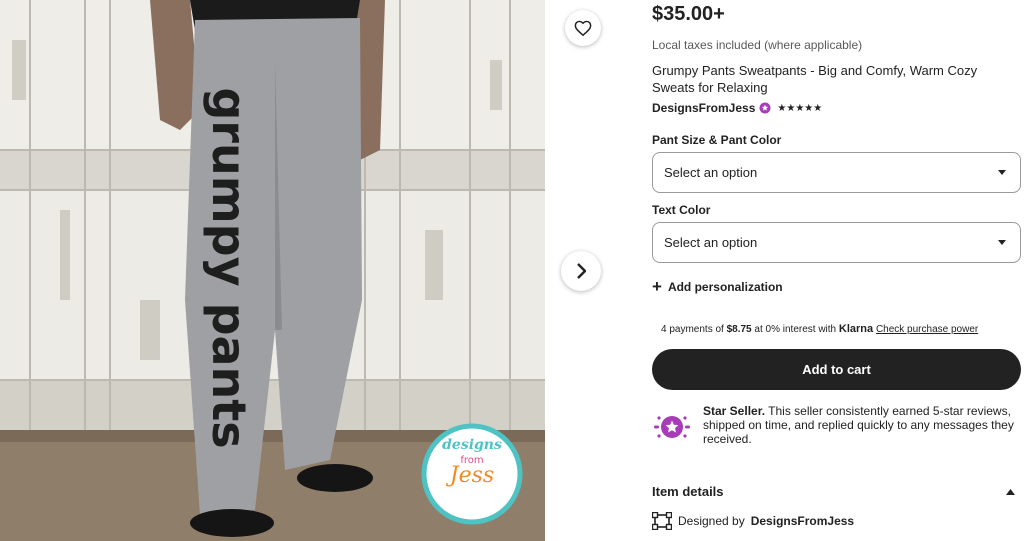  Describe the element at coordinates (688, 14) in the screenshot. I see `price: $35.00+` at that location.